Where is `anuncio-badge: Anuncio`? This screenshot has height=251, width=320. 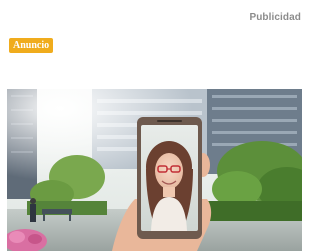 anuncio-badge: Anuncio is located at coordinates (31, 45).